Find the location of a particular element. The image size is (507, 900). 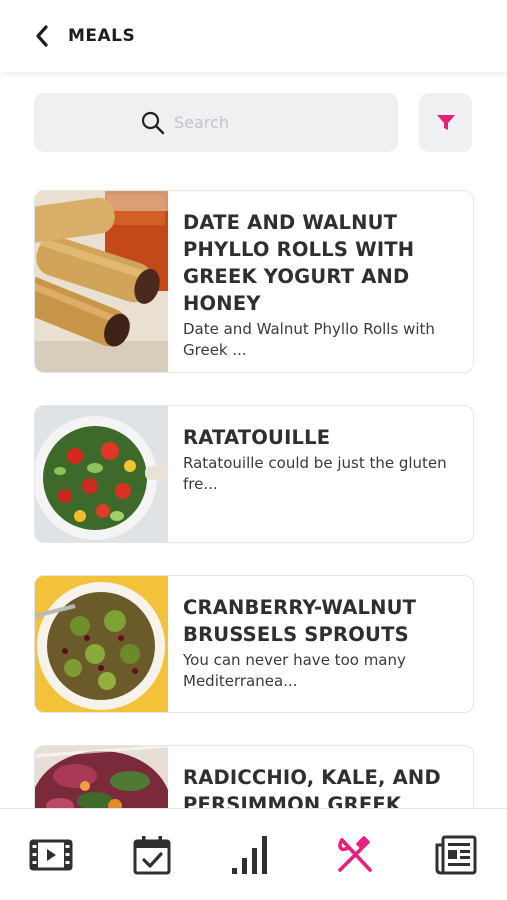

back-button is located at coordinates (42, 36).